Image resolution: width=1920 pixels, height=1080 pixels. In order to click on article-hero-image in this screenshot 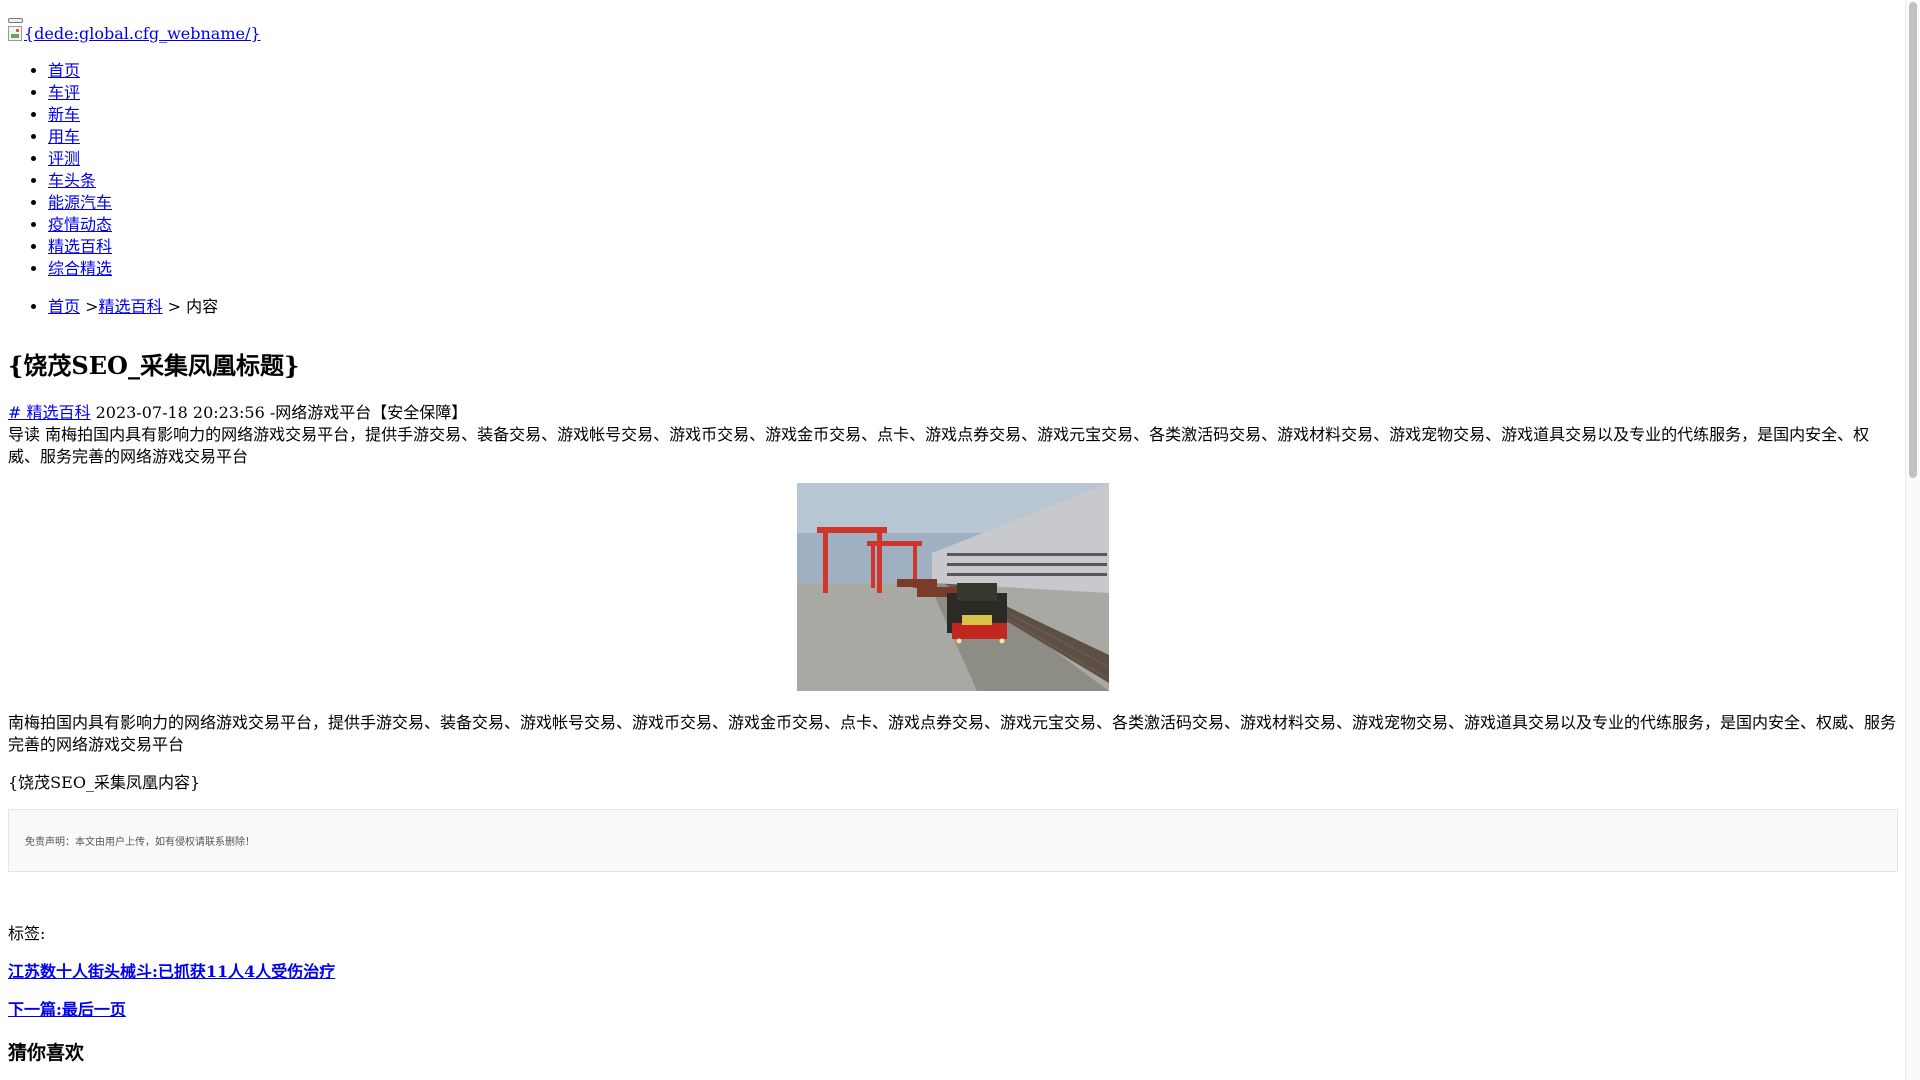, I will do `click(953, 587)`.